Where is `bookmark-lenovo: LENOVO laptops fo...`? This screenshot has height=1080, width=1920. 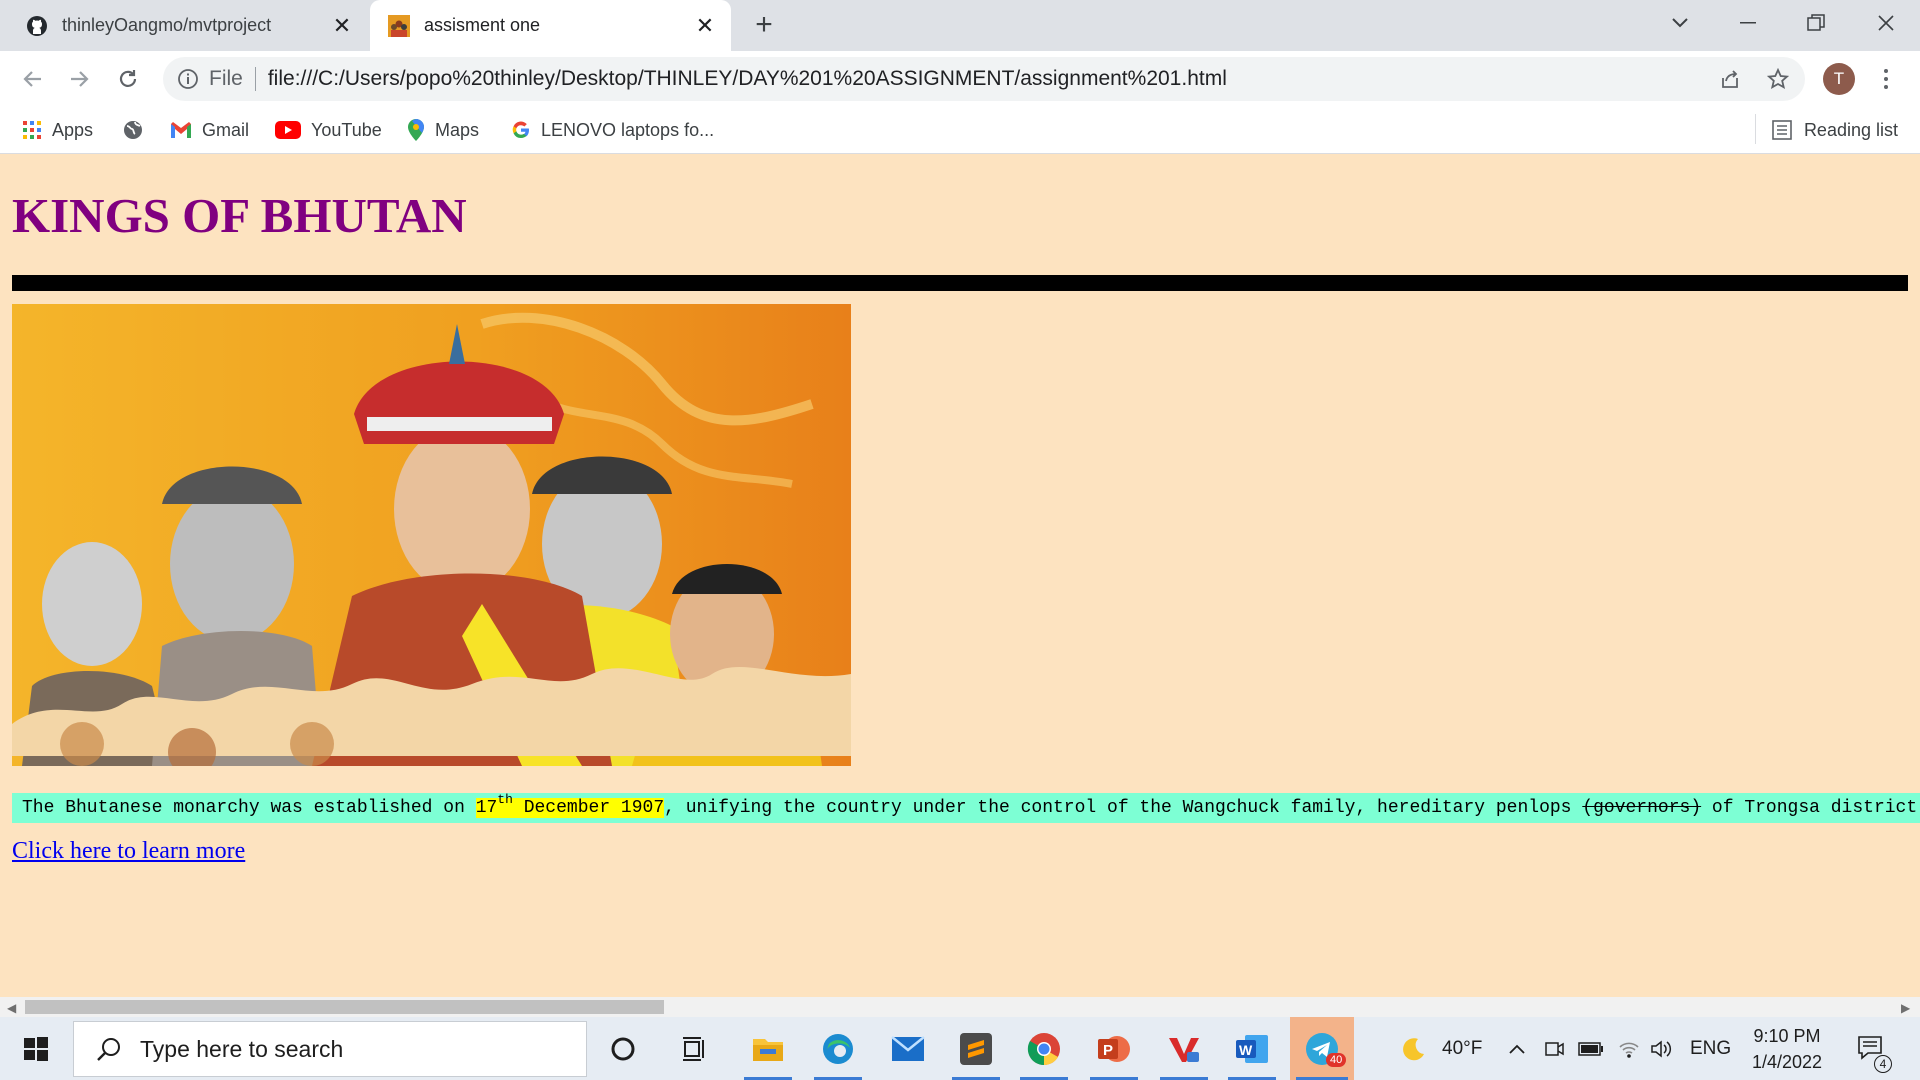
bookmark-lenovo: LENOVO laptops fo... is located at coordinates (612, 130).